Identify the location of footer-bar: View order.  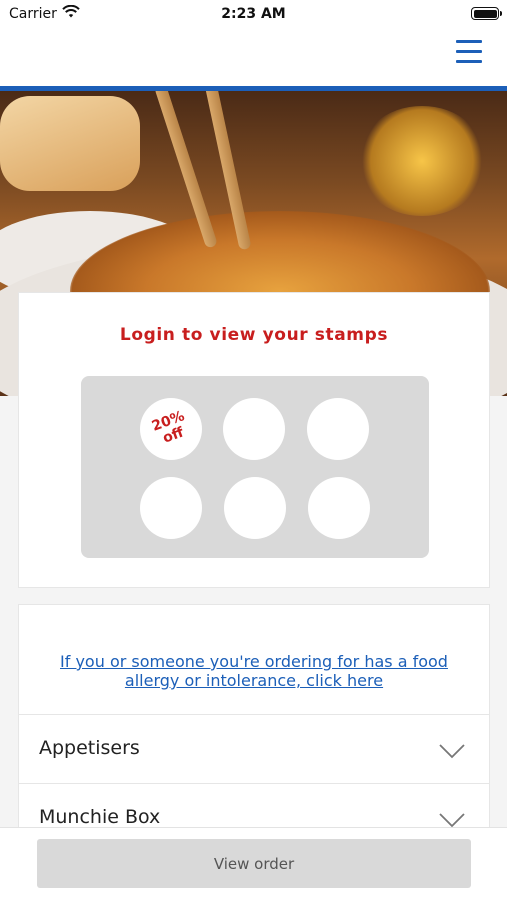
(253, 863).